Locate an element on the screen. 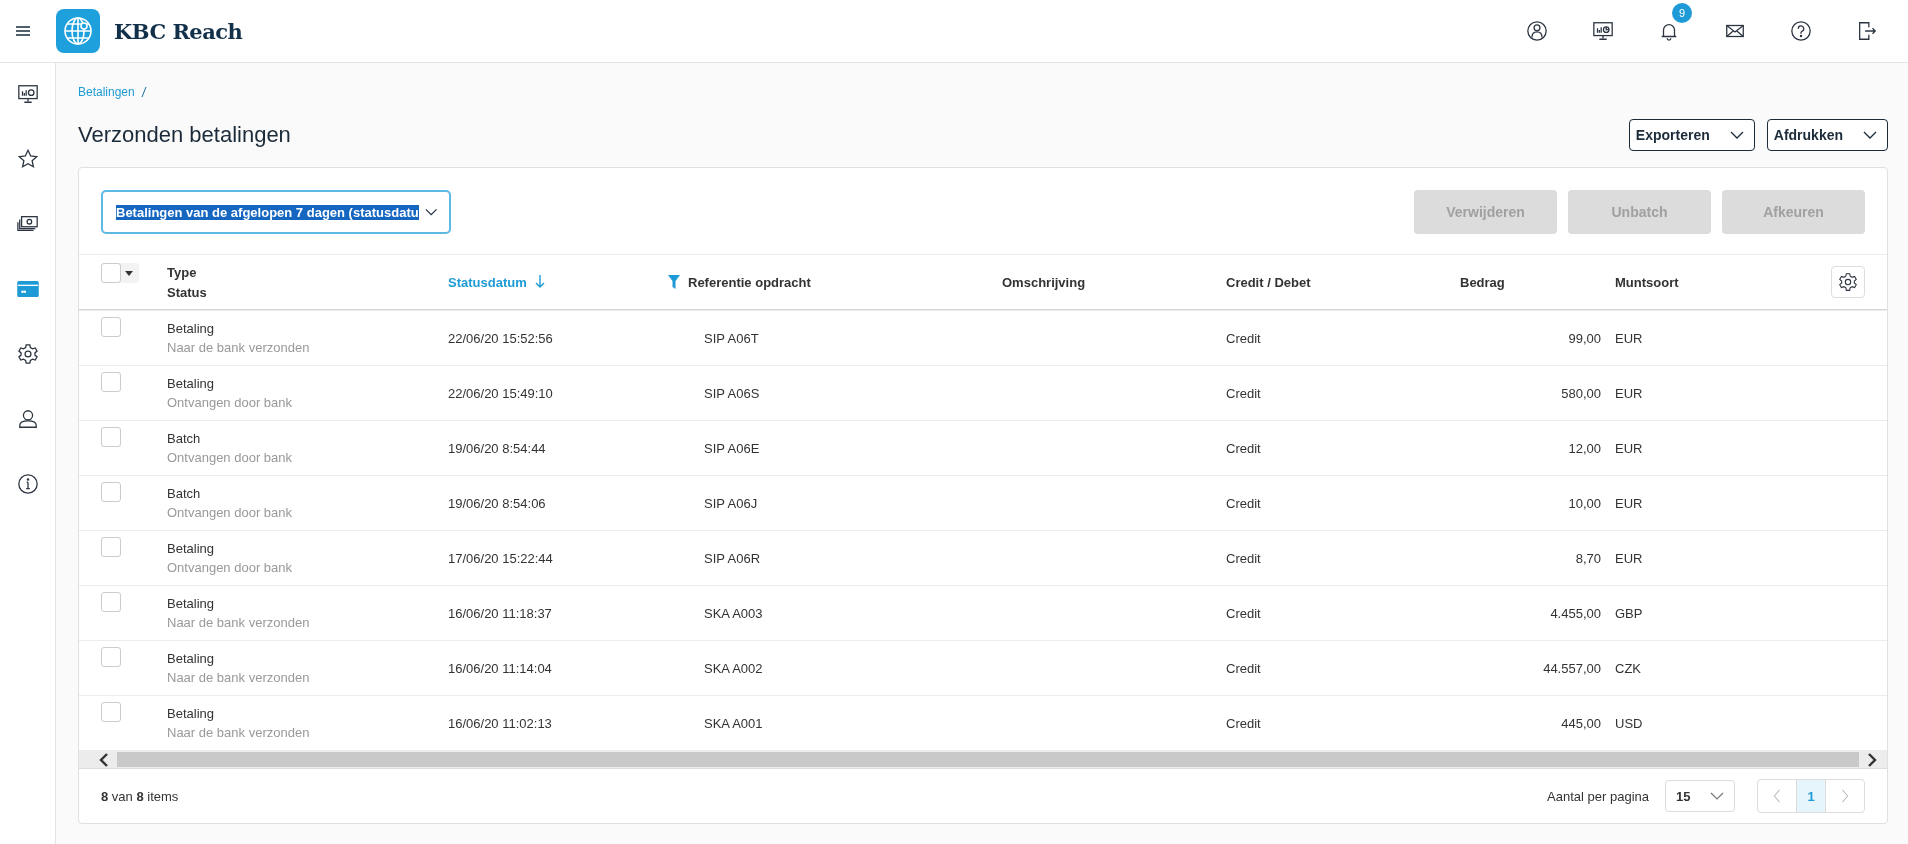  help-icon is located at coordinates (1801, 31).